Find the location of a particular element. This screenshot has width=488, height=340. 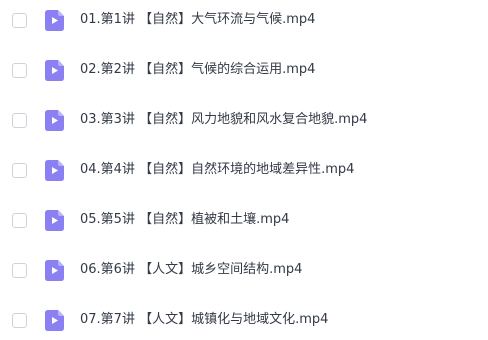

file-name: 07.第7讲 【人文】城镇化与地域文化.mp4 is located at coordinates (204, 320).